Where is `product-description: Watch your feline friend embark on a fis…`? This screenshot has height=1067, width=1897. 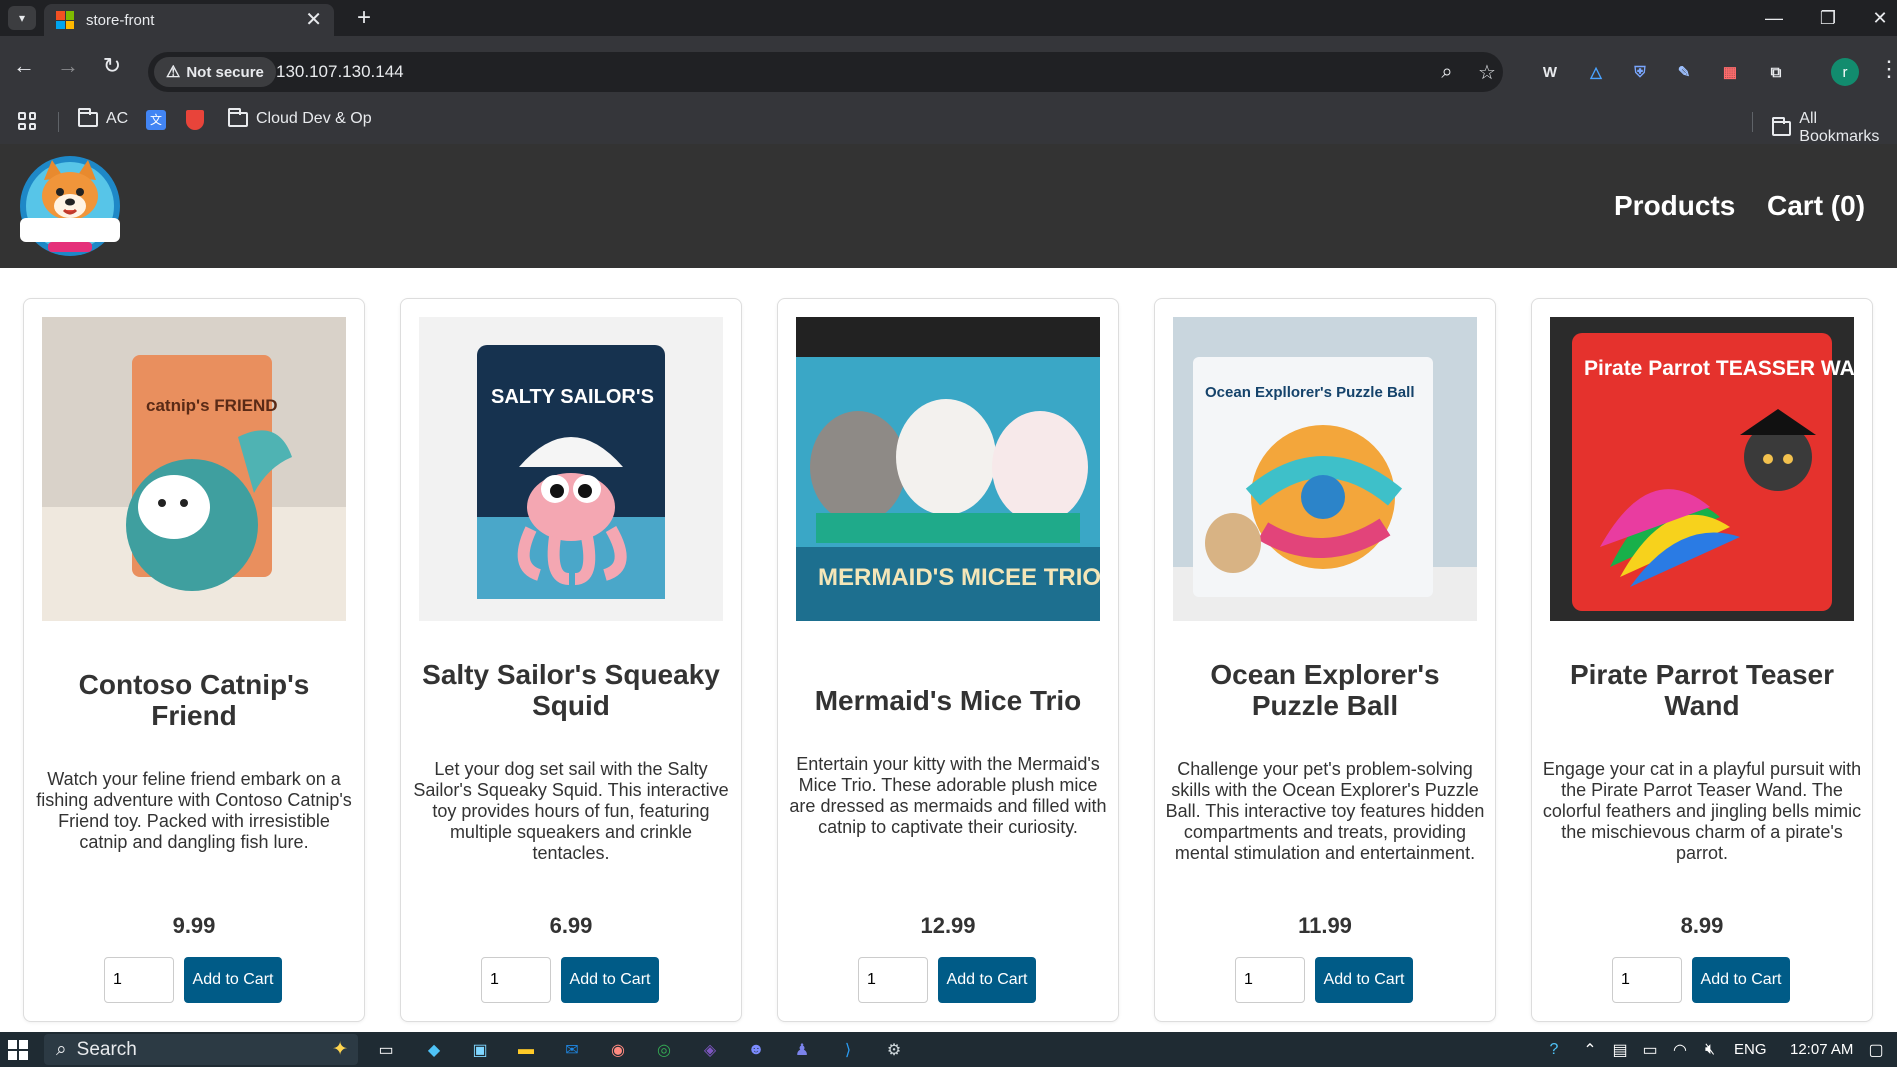 product-description: Watch your feline friend embark on a fis… is located at coordinates (194, 810).